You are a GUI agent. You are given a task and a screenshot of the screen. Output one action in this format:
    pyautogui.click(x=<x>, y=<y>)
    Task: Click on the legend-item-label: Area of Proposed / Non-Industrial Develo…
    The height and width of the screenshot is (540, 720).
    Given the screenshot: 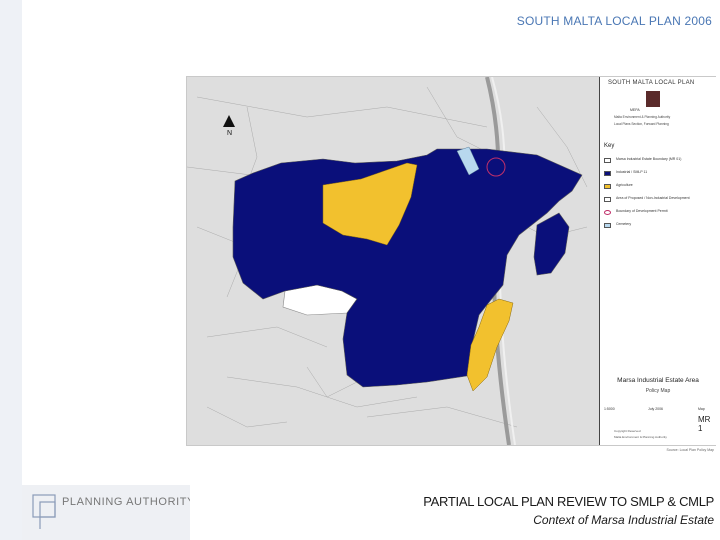 What is the action you would take?
    pyautogui.click(x=653, y=198)
    